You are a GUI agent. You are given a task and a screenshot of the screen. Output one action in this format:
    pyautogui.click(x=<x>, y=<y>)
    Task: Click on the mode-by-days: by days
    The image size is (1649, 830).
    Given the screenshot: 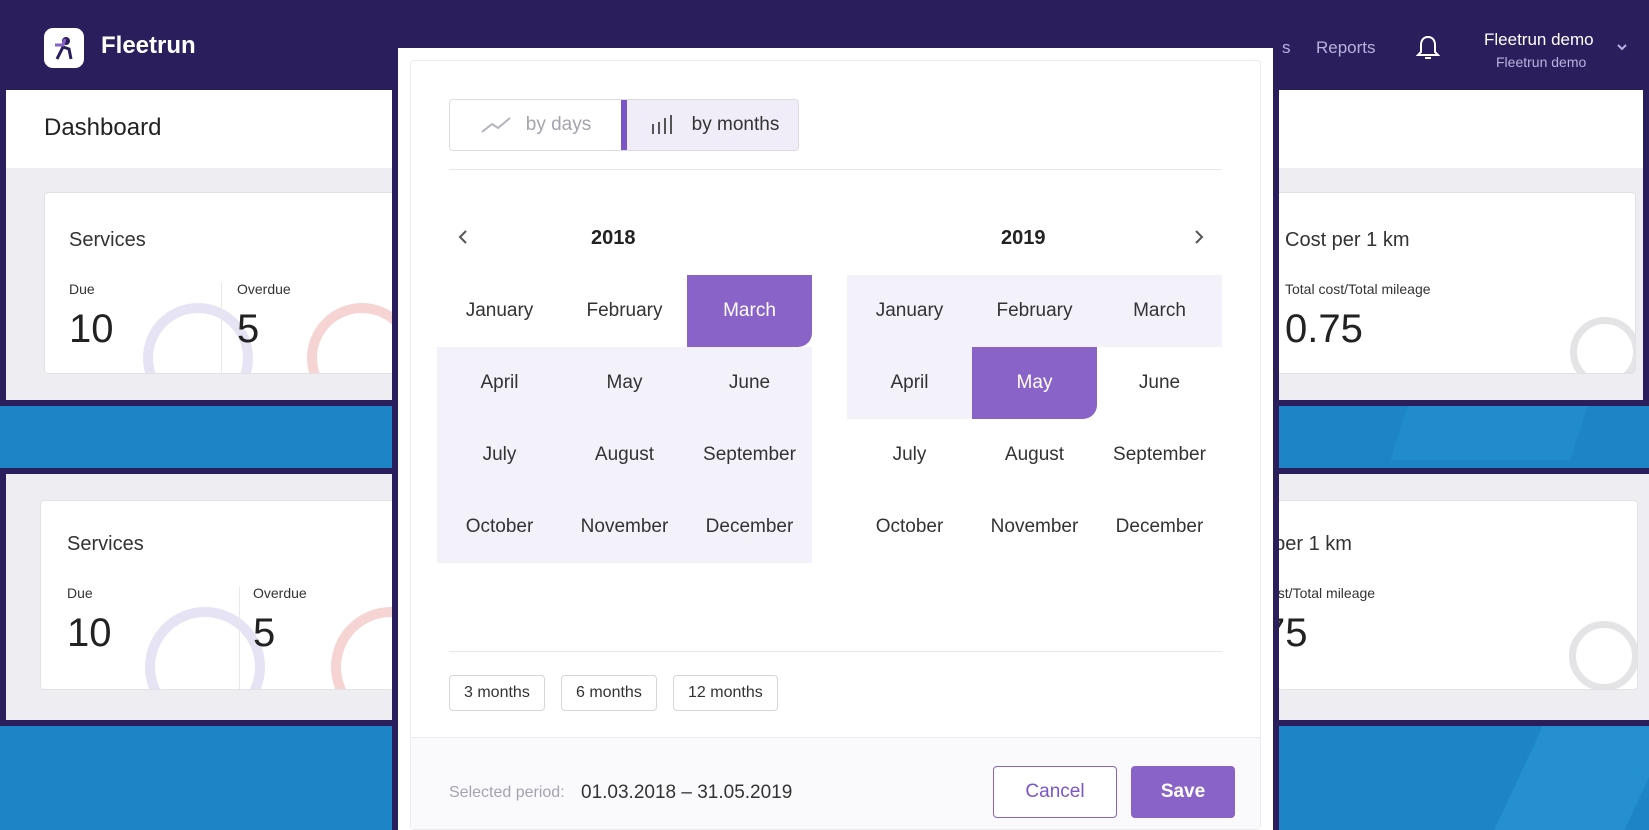 What is the action you would take?
    pyautogui.click(x=535, y=125)
    